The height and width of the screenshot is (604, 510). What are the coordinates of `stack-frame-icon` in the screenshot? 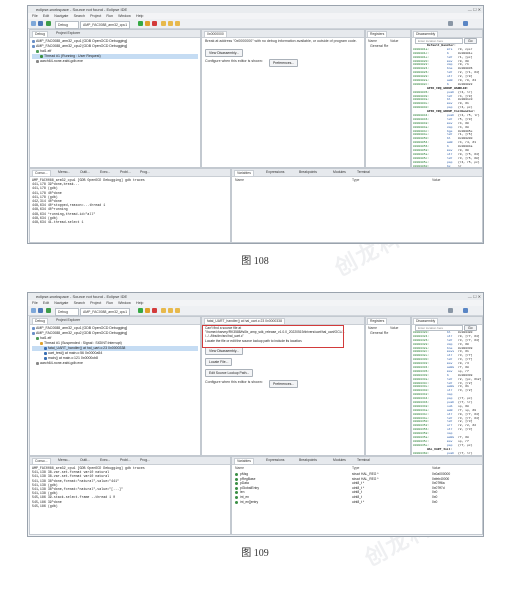 It's located at (45, 348).